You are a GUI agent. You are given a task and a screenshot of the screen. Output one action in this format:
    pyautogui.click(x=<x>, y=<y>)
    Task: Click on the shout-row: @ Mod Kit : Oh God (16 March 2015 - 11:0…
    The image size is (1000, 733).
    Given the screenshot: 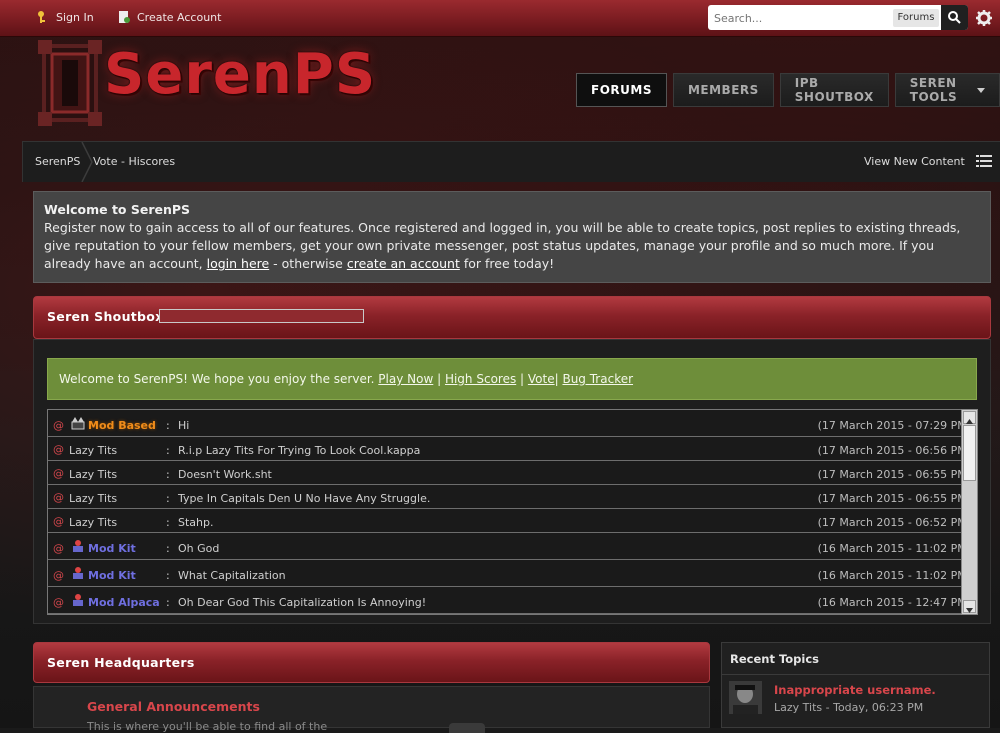 What is the action you would take?
    pyautogui.click(x=512, y=546)
    